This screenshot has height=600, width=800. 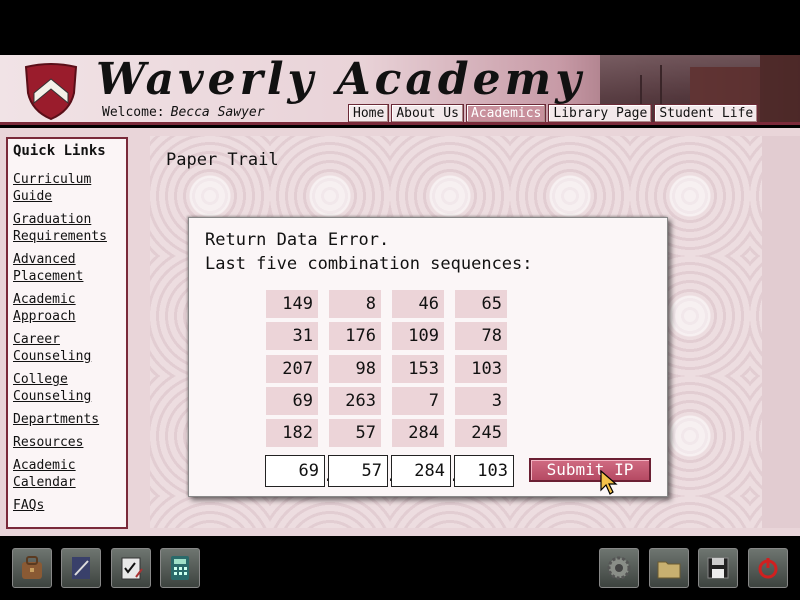 What do you see at coordinates (706, 113) in the screenshot?
I see `nav-tab-student-life: Student Life` at bounding box center [706, 113].